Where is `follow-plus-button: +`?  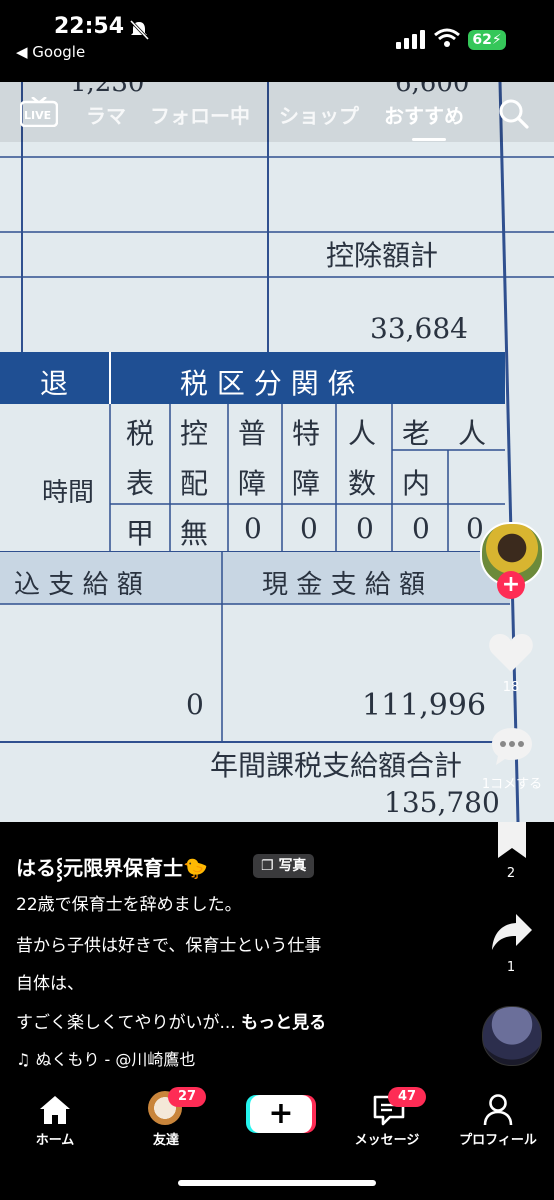
follow-plus-button: + is located at coordinates (511, 585).